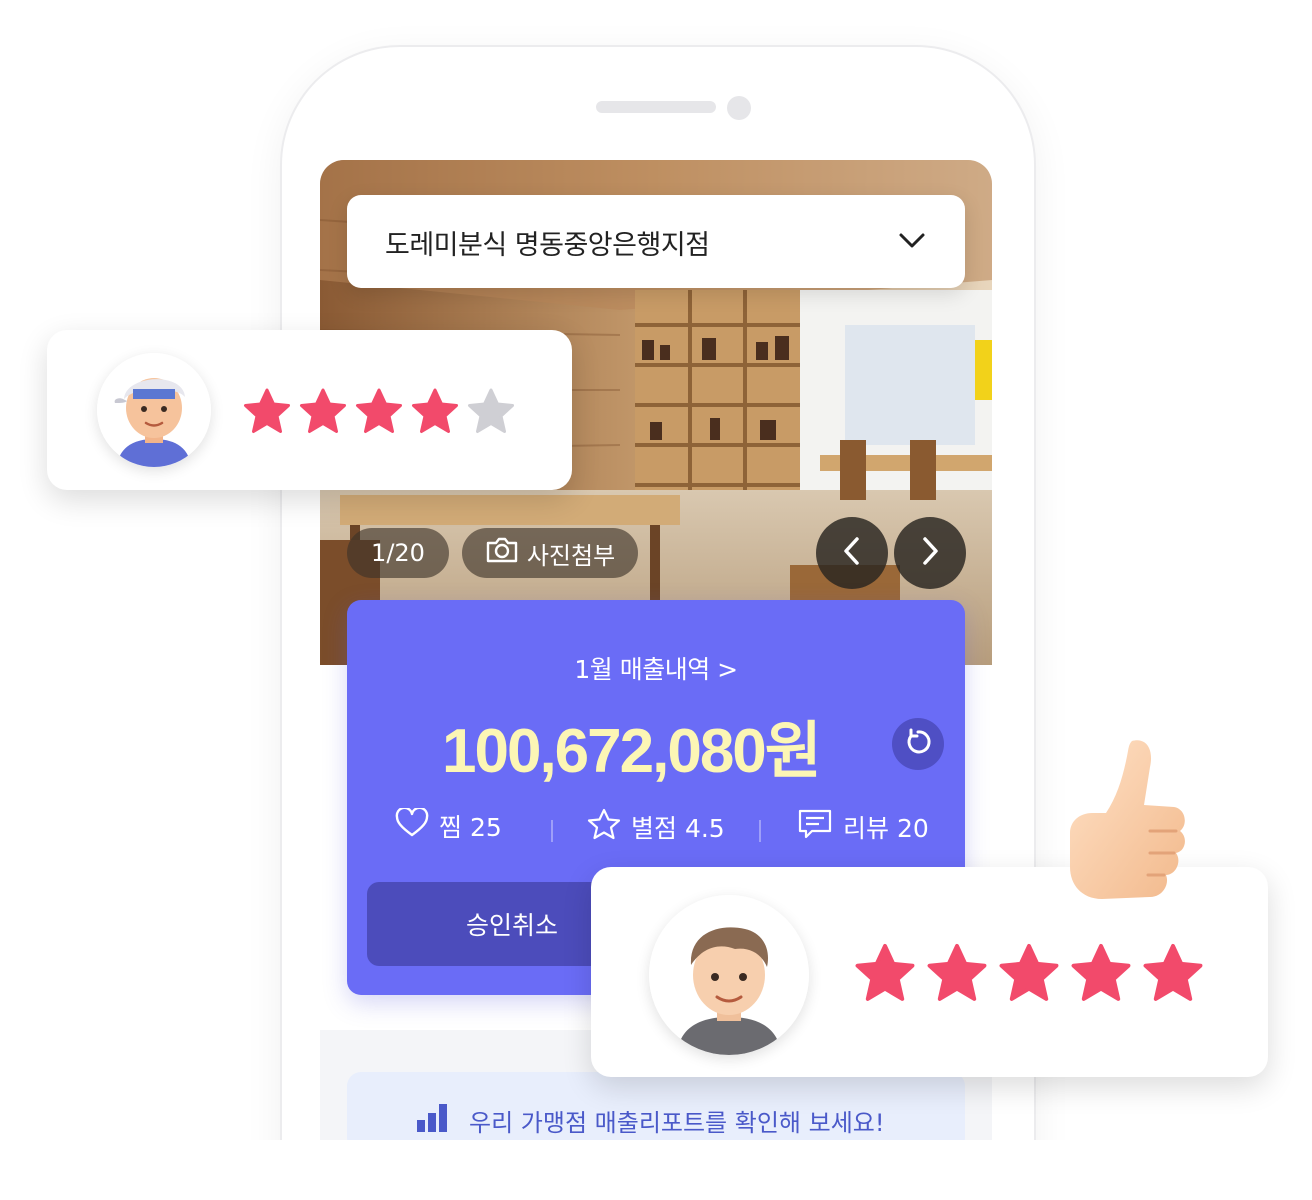 Image resolution: width=1312 pixels, height=1200 pixels. I want to click on phone-camera, so click(739, 108).